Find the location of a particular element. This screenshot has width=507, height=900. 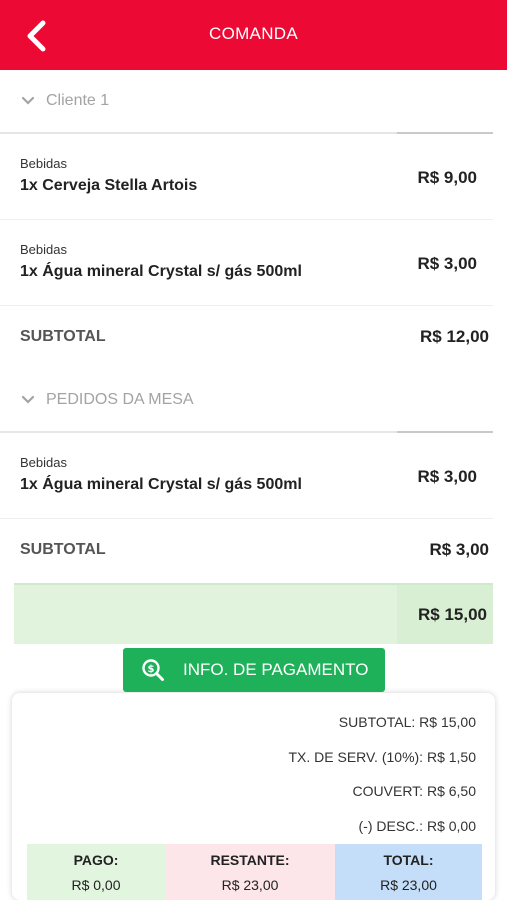

subtotal-value: R$ 12,00 is located at coordinates (454, 336).